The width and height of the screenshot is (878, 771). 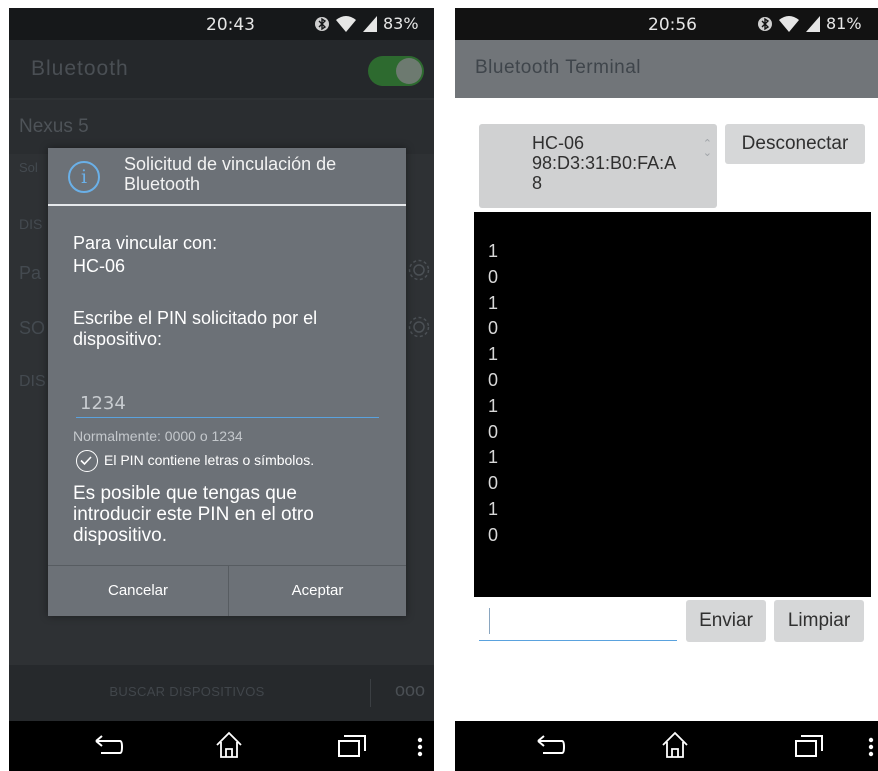 I want to click on list-item-fragment: Pa, so click(x=30, y=273).